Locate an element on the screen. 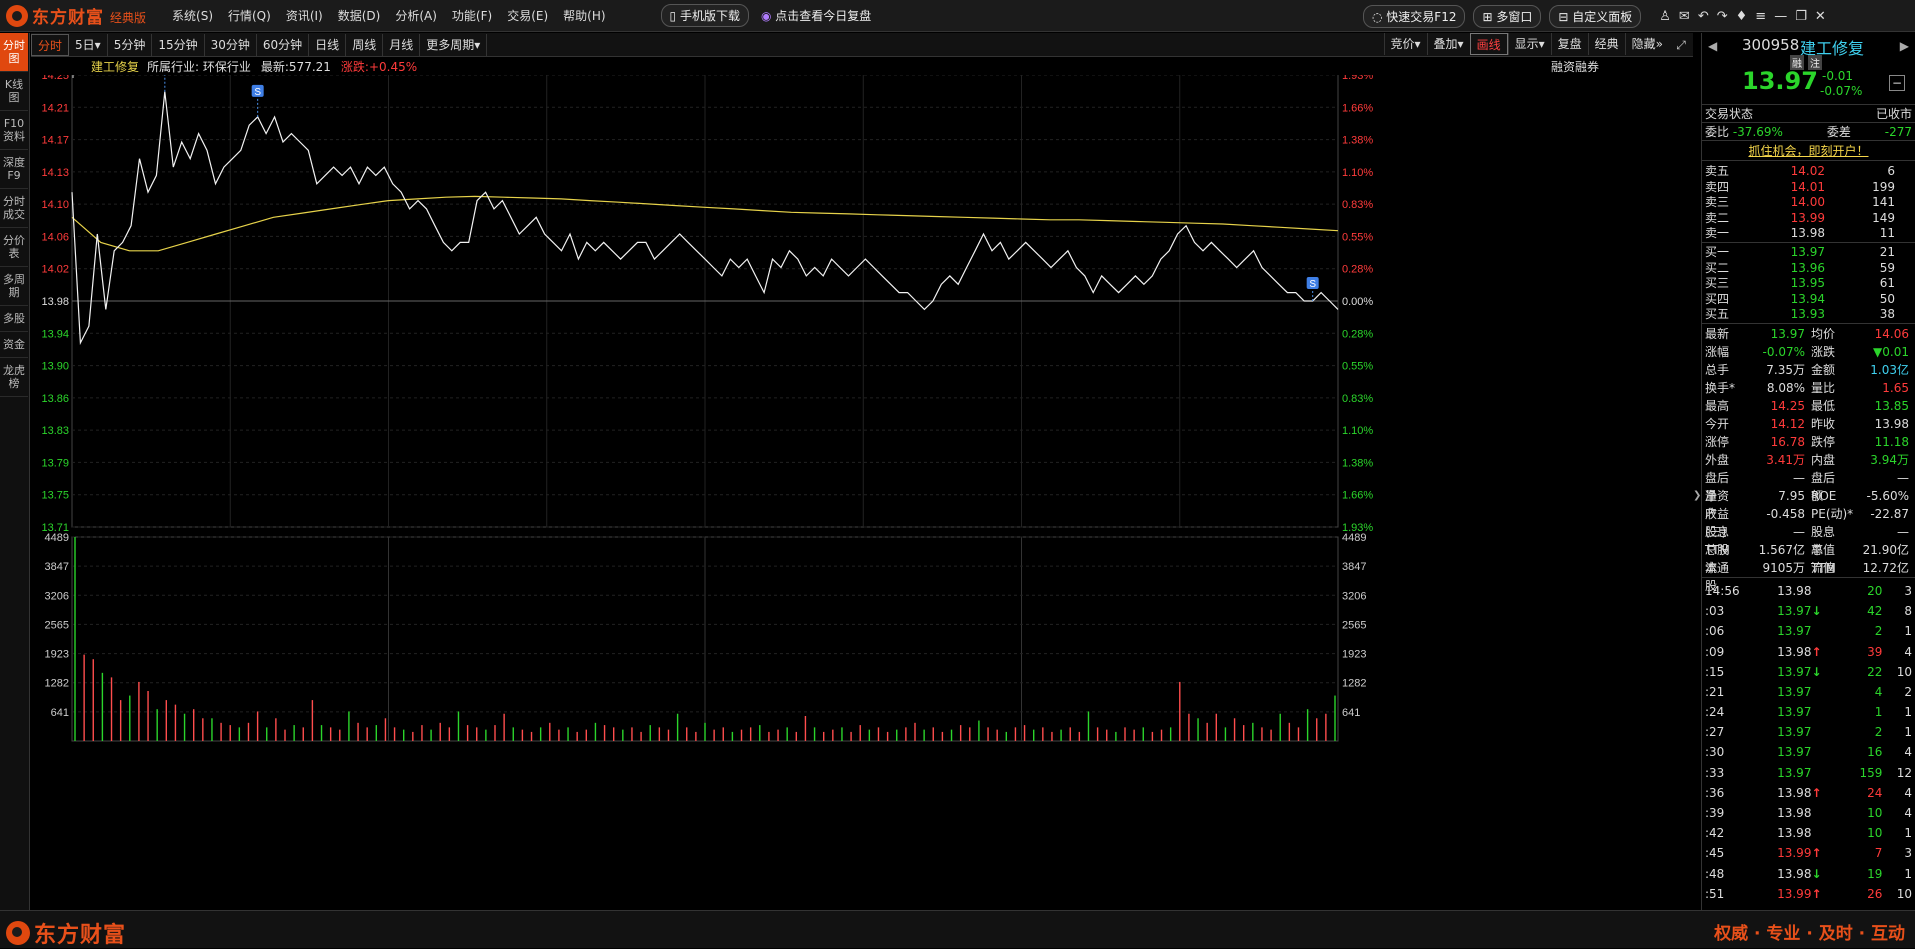 The width and height of the screenshot is (1915, 949). period-tab: 日线 is located at coordinates (328, 44).